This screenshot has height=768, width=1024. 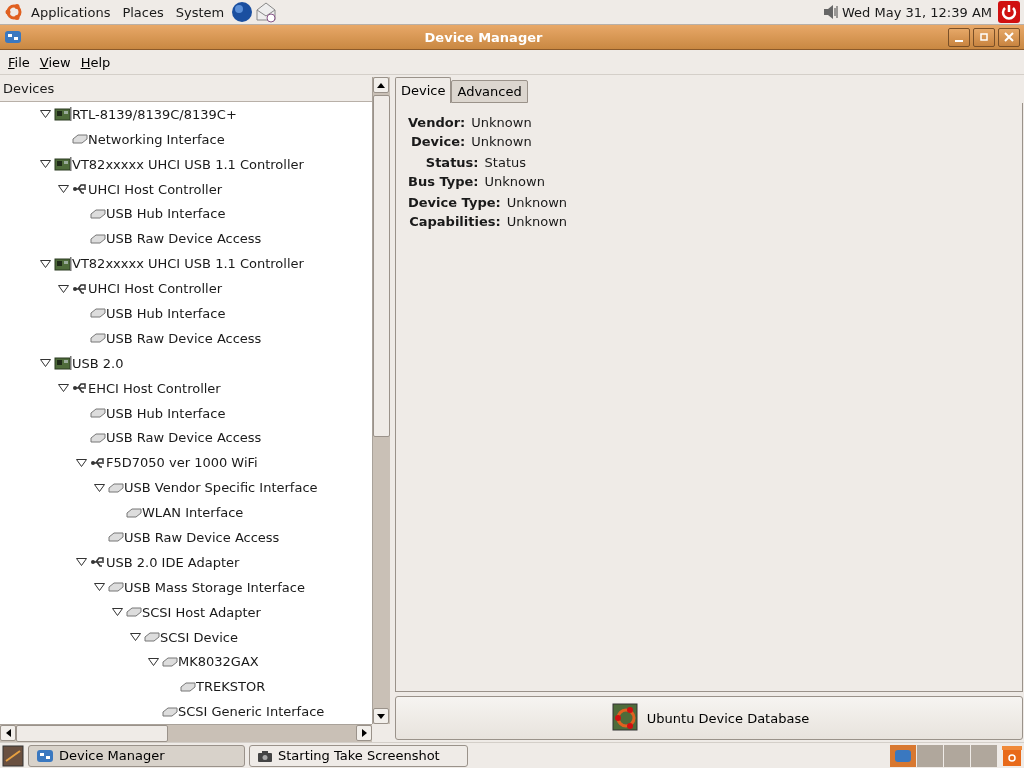 What do you see at coordinates (55, 62) in the screenshot?
I see `menu-item: View` at bounding box center [55, 62].